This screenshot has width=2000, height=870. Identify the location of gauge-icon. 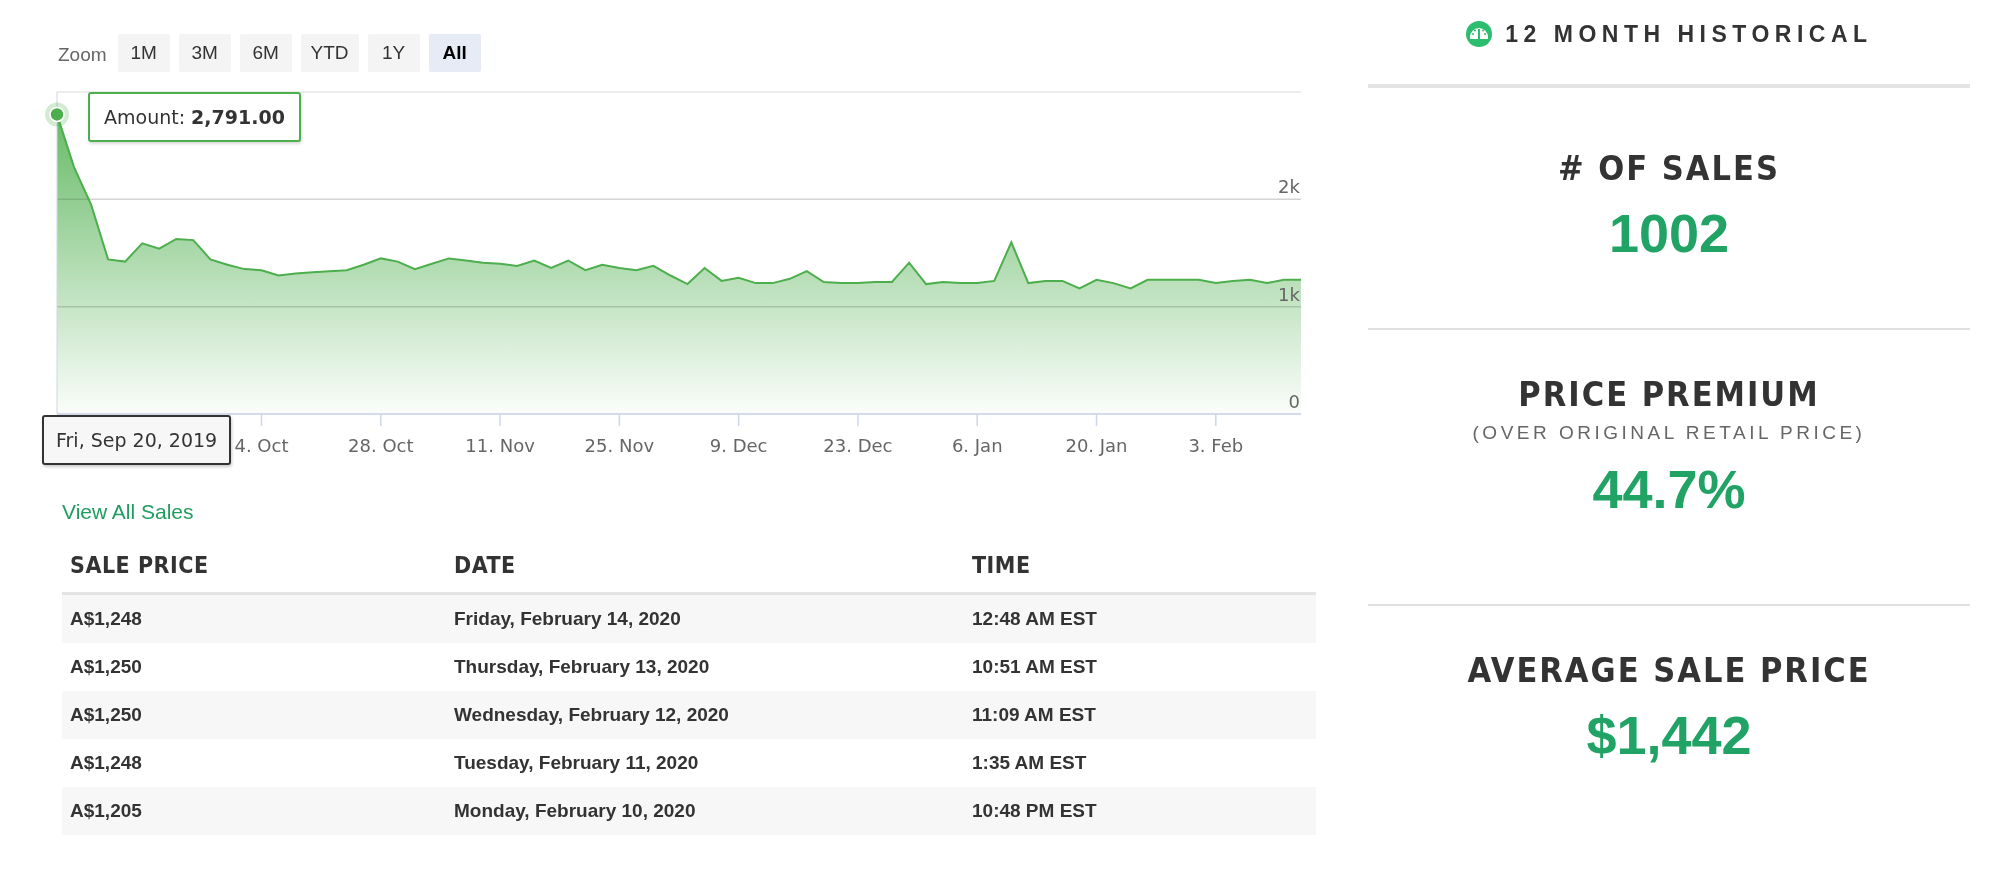
(1479, 34).